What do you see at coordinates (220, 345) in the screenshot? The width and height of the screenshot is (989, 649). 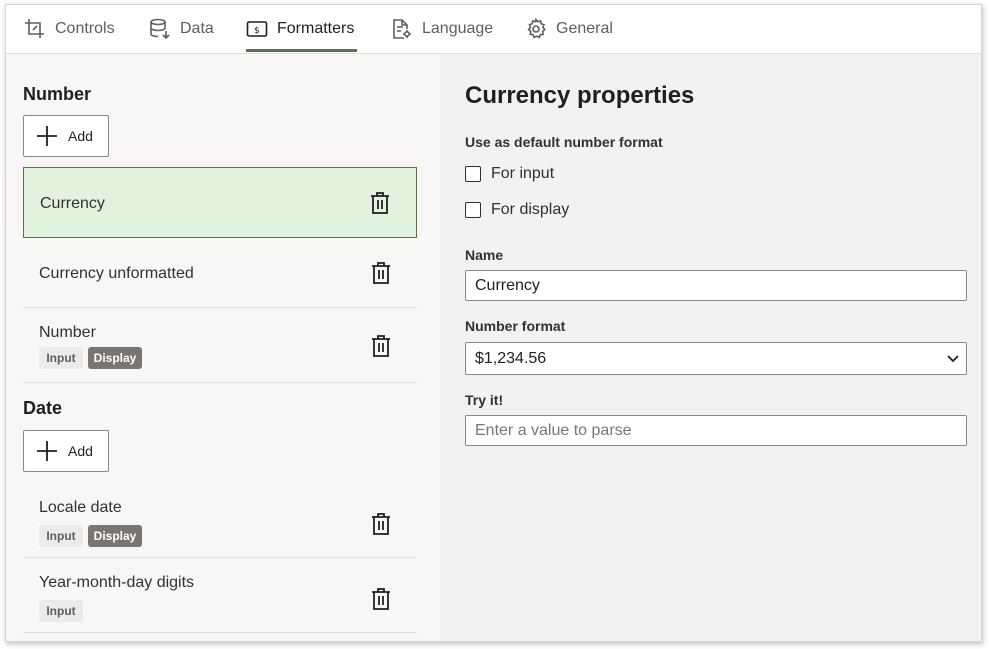 I see `formatter-item-number: Number Input Display` at bounding box center [220, 345].